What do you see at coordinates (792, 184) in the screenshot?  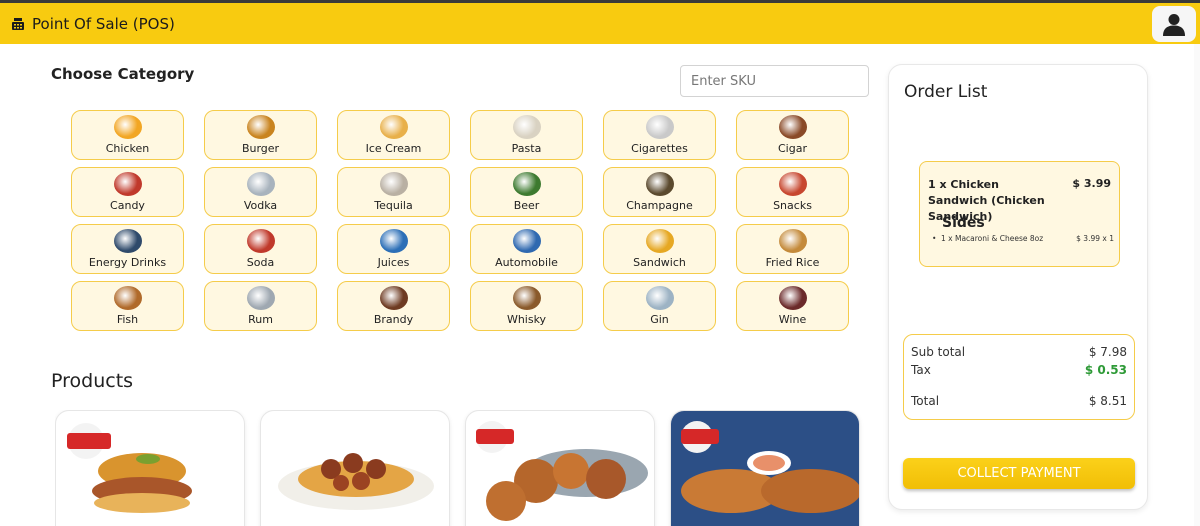 I see `snacks-icon` at bounding box center [792, 184].